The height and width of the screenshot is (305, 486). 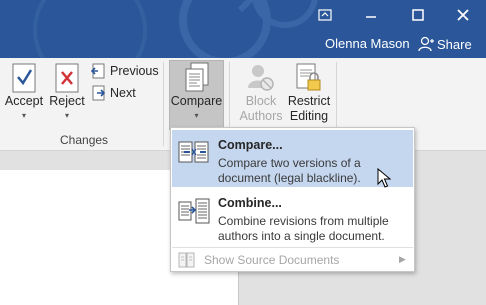 What do you see at coordinates (123, 93) in the screenshot?
I see `next-label: Next` at bounding box center [123, 93].